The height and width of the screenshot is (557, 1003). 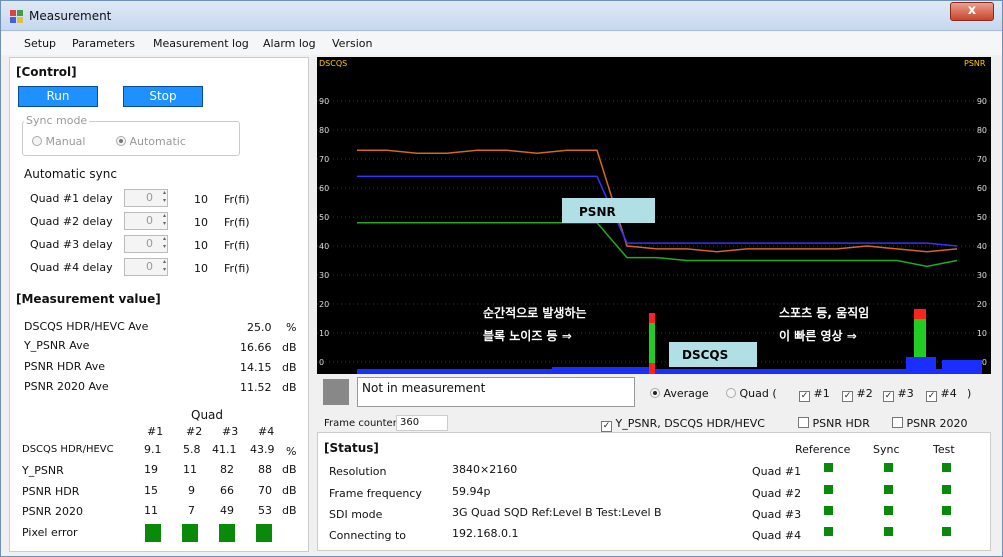 I want to click on automatic-label: Automatic, so click(x=157, y=141).